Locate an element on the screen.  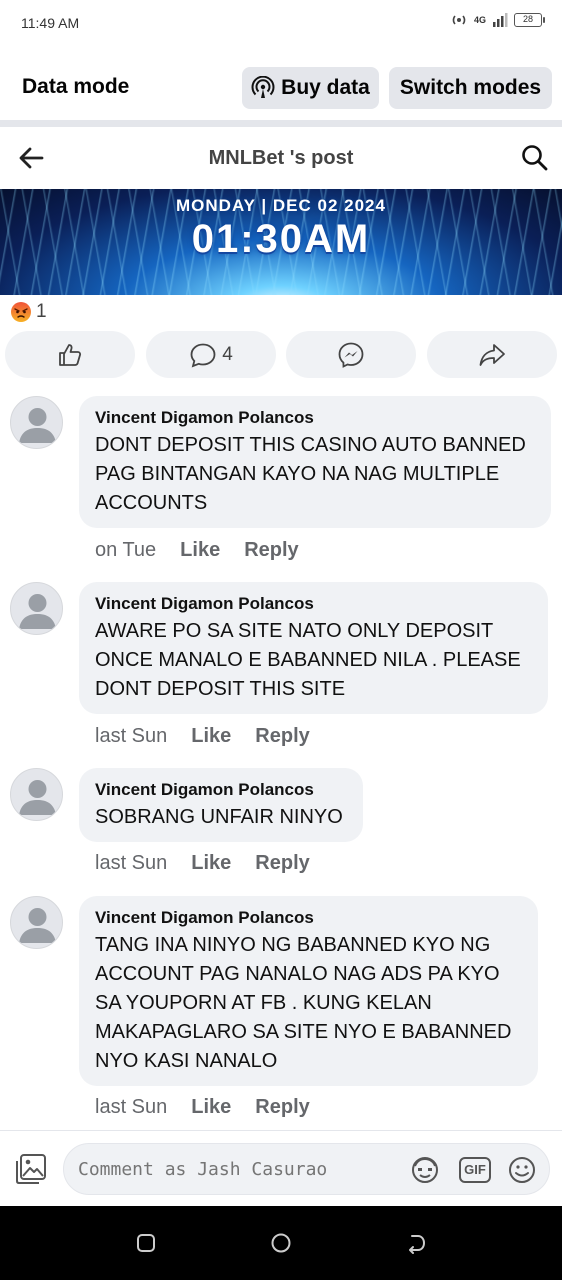
photo-gallery-icon is located at coordinates (31, 1169).